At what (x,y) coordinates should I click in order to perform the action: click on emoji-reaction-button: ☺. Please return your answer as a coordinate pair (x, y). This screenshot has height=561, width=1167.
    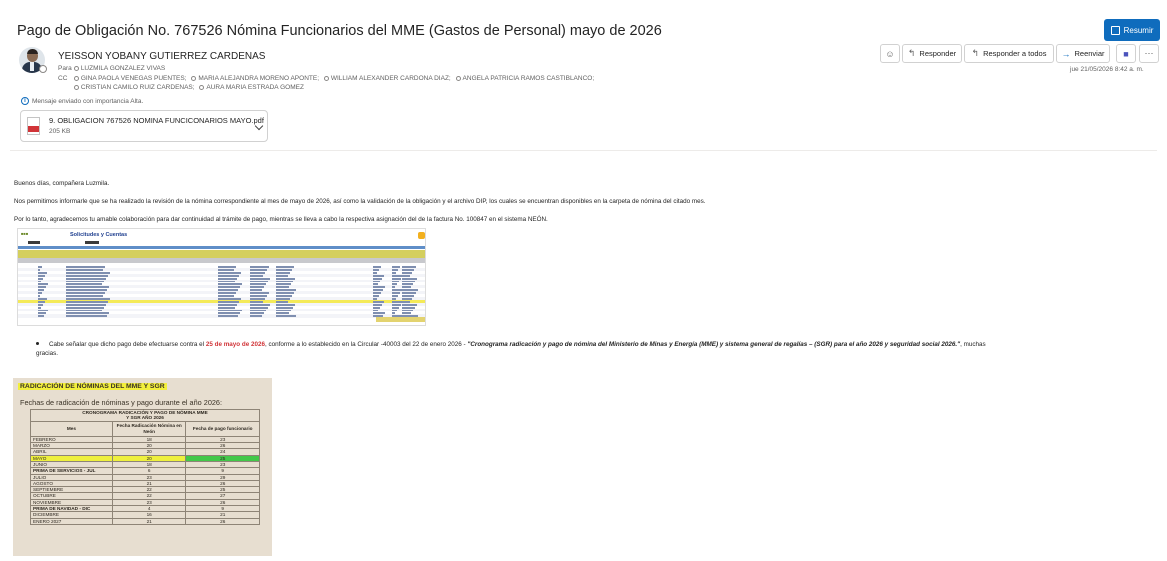
    Looking at the image, I should click on (890, 53).